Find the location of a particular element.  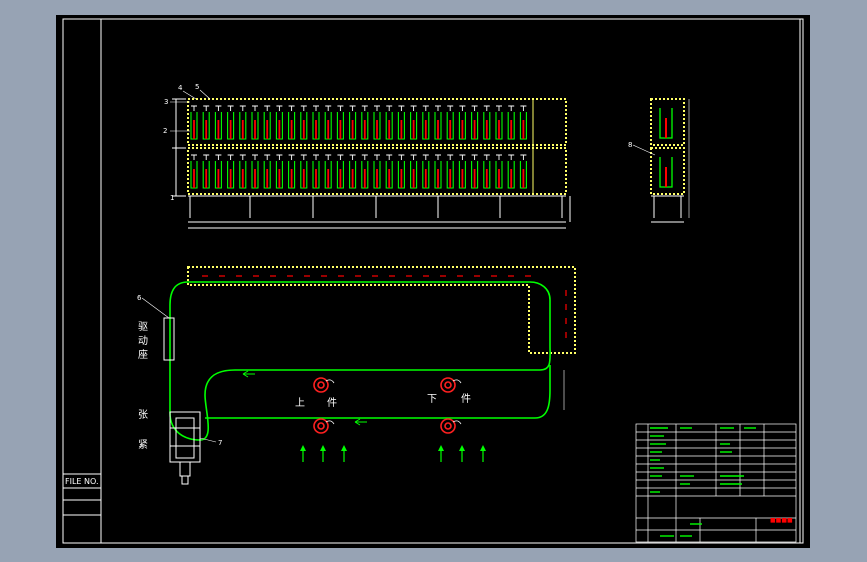

load-label-2: 件 is located at coordinates (332, 403).